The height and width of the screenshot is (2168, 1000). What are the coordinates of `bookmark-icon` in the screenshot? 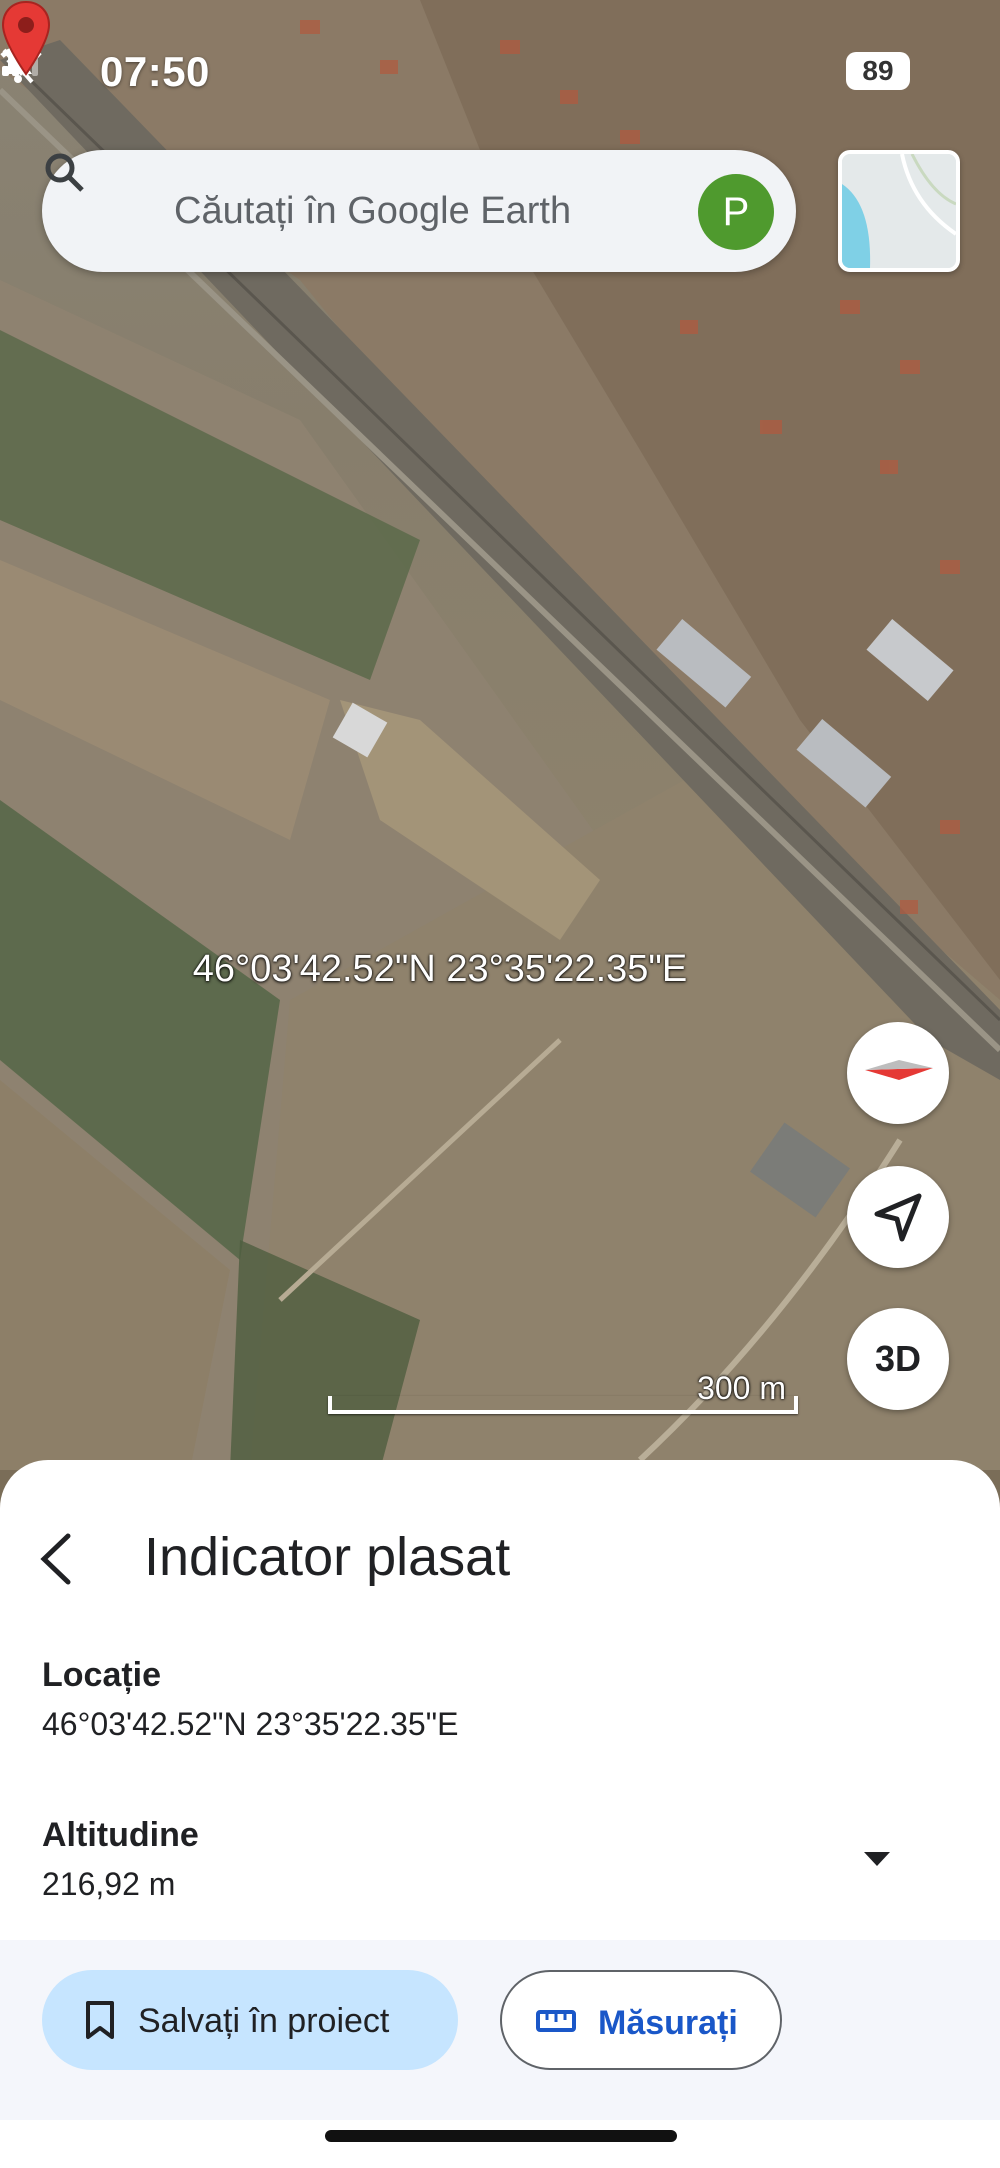 It's located at (100, 2020).